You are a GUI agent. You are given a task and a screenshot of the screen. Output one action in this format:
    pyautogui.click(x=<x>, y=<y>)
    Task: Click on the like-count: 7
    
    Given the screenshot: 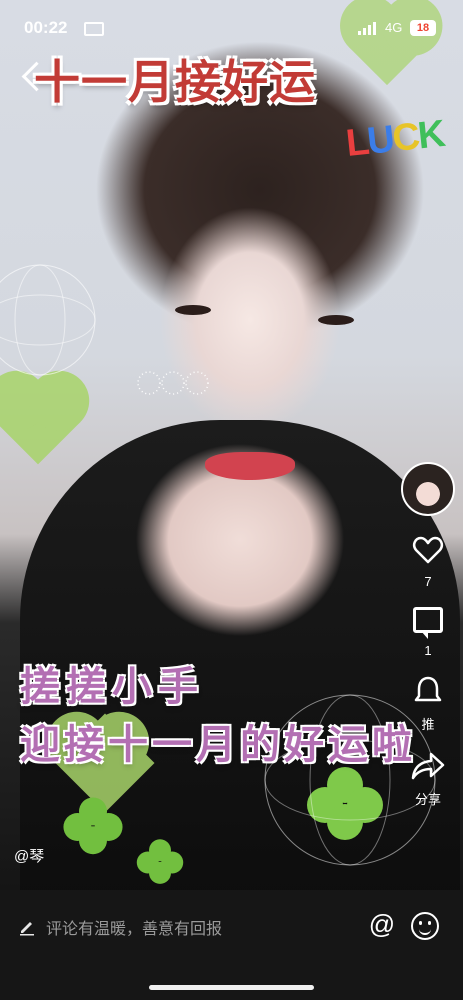 What is the action you would take?
    pyautogui.click(x=428, y=581)
    